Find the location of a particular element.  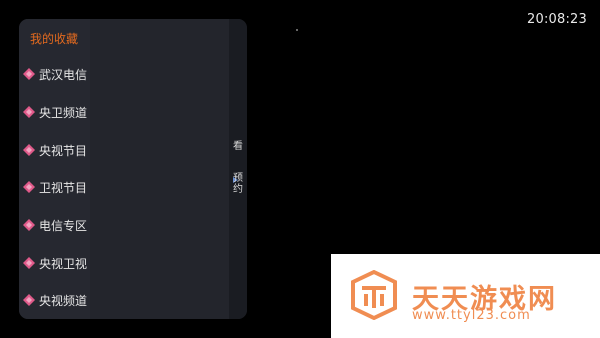

category-label: 卫视节目 is located at coordinates (63, 187).